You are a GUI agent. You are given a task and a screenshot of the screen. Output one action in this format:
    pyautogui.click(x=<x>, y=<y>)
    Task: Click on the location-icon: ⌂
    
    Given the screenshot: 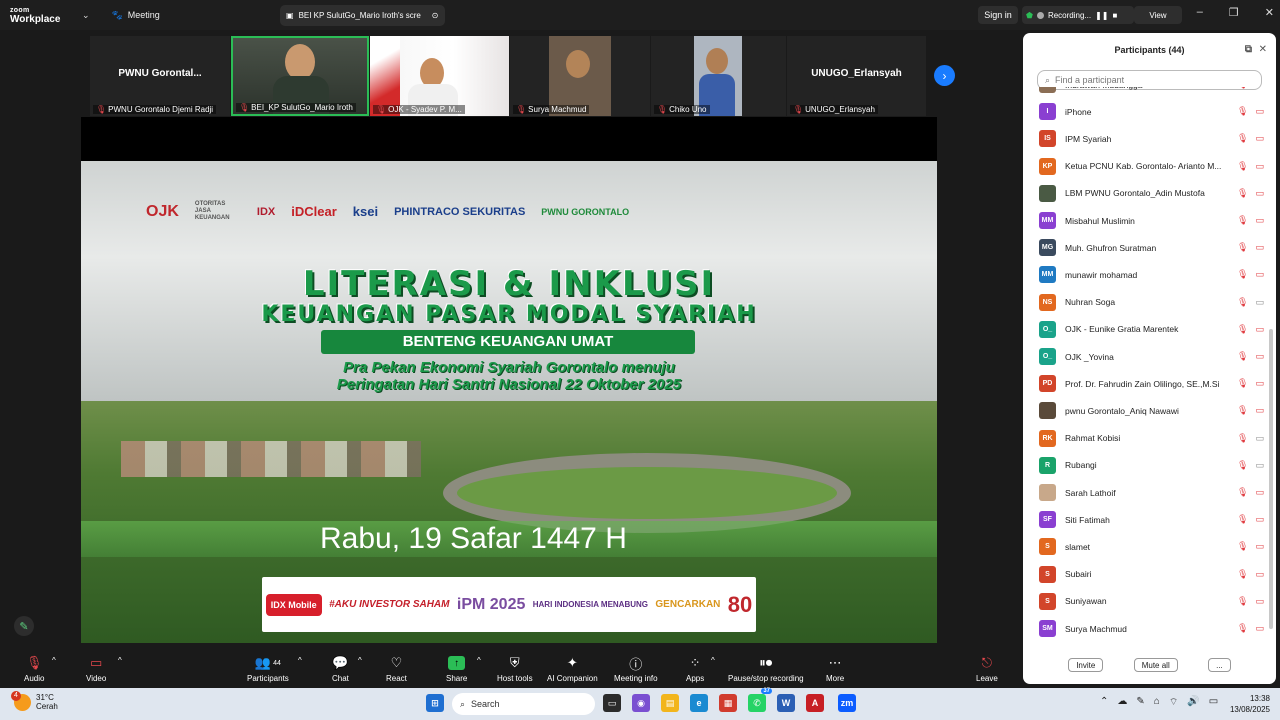 What is the action you would take?
    pyautogui.click(x=1157, y=702)
    